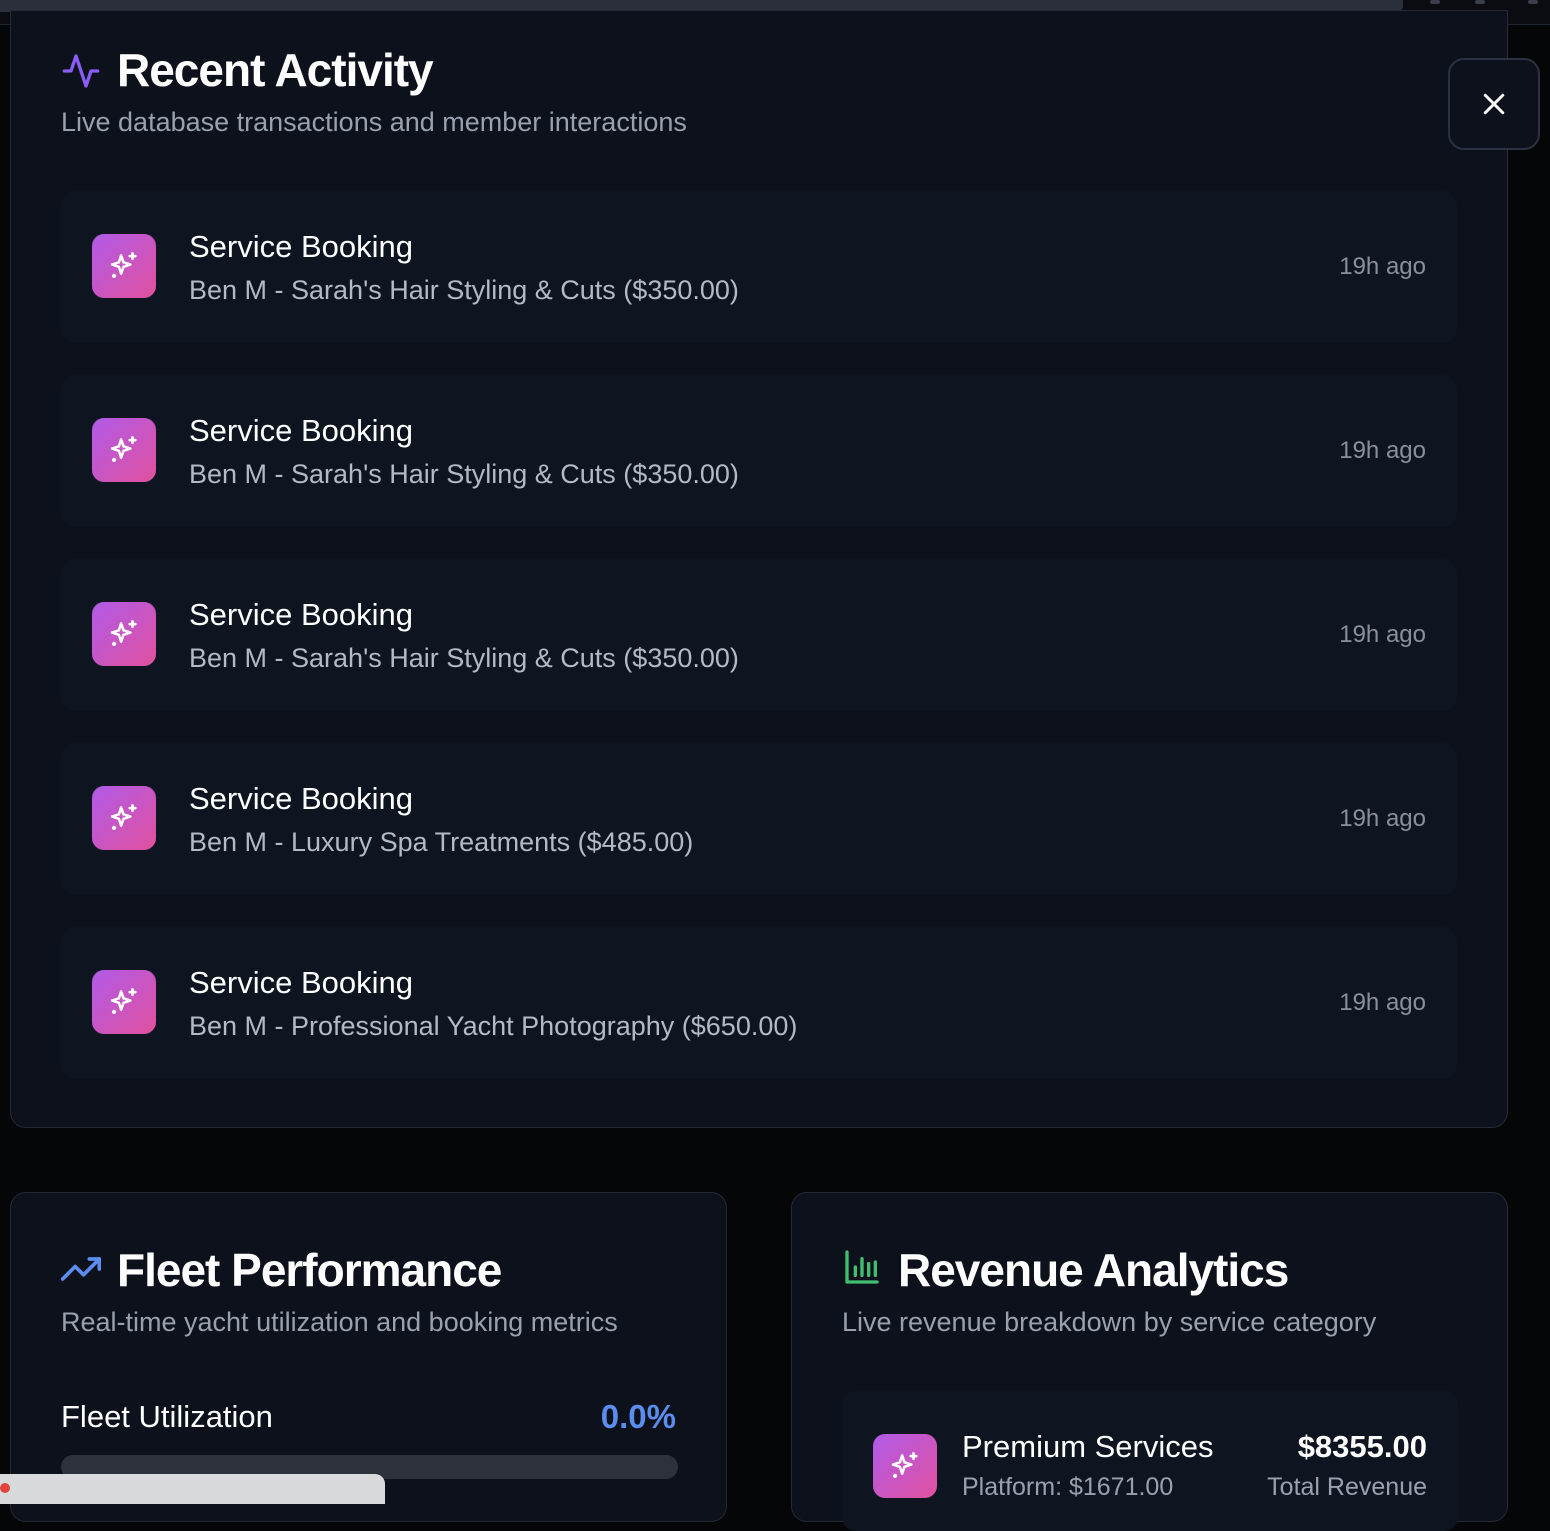 This screenshot has height=1531, width=1550. What do you see at coordinates (638, 1416) in the screenshot?
I see `fleet-utilization-value: 0.0%` at bounding box center [638, 1416].